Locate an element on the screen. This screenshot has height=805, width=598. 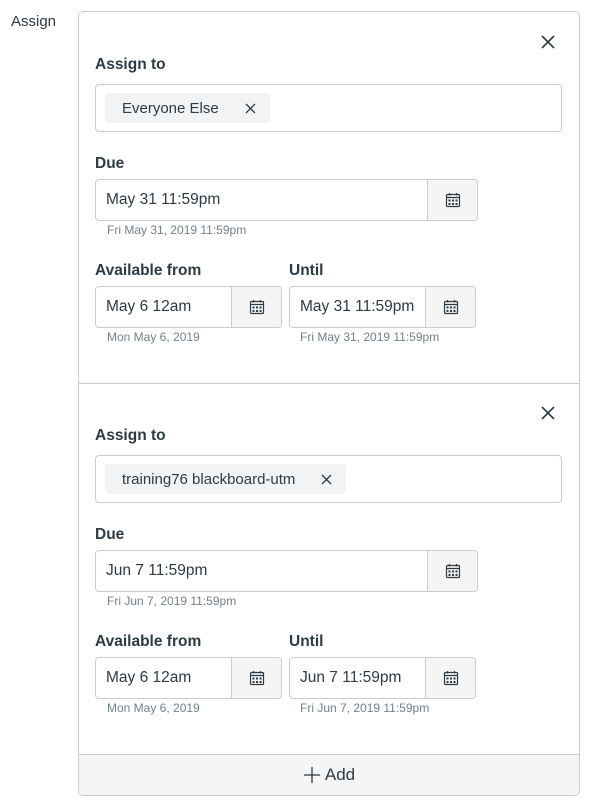
add-override-button: Add is located at coordinates (329, 774).